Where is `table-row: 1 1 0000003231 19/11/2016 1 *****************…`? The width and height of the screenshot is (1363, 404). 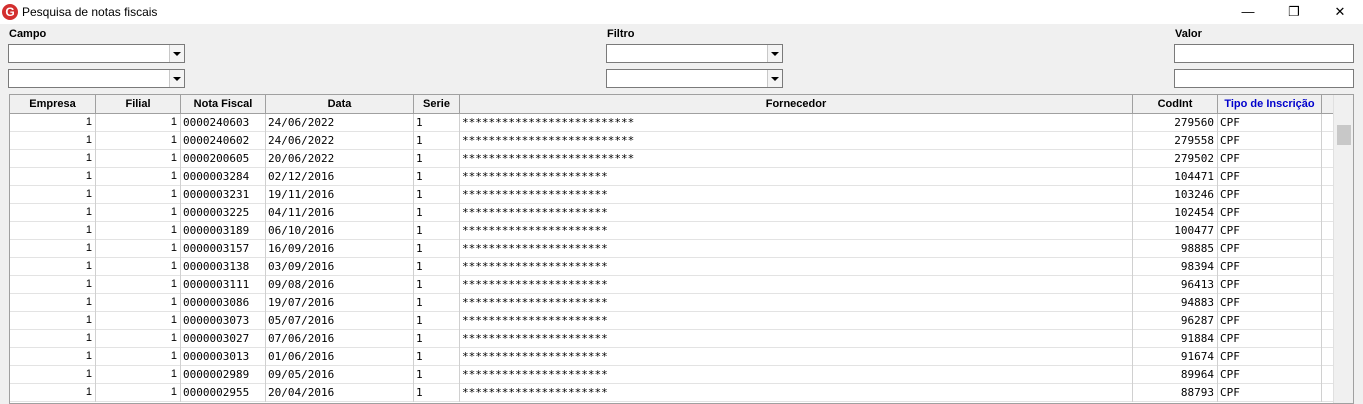 table-row: 1 1 0000003231 19/11/2016 1 *****************… is located at coordinates (671, 195).